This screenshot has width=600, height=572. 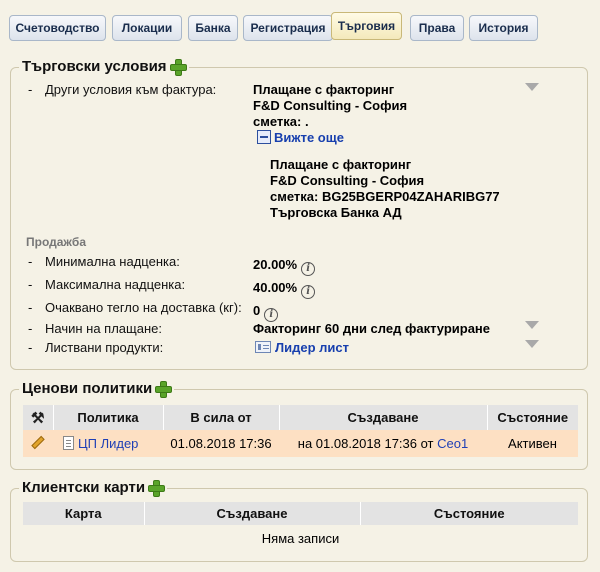 I want to click on price-policies-title: Ценови политики, so click(x=87, y=388).